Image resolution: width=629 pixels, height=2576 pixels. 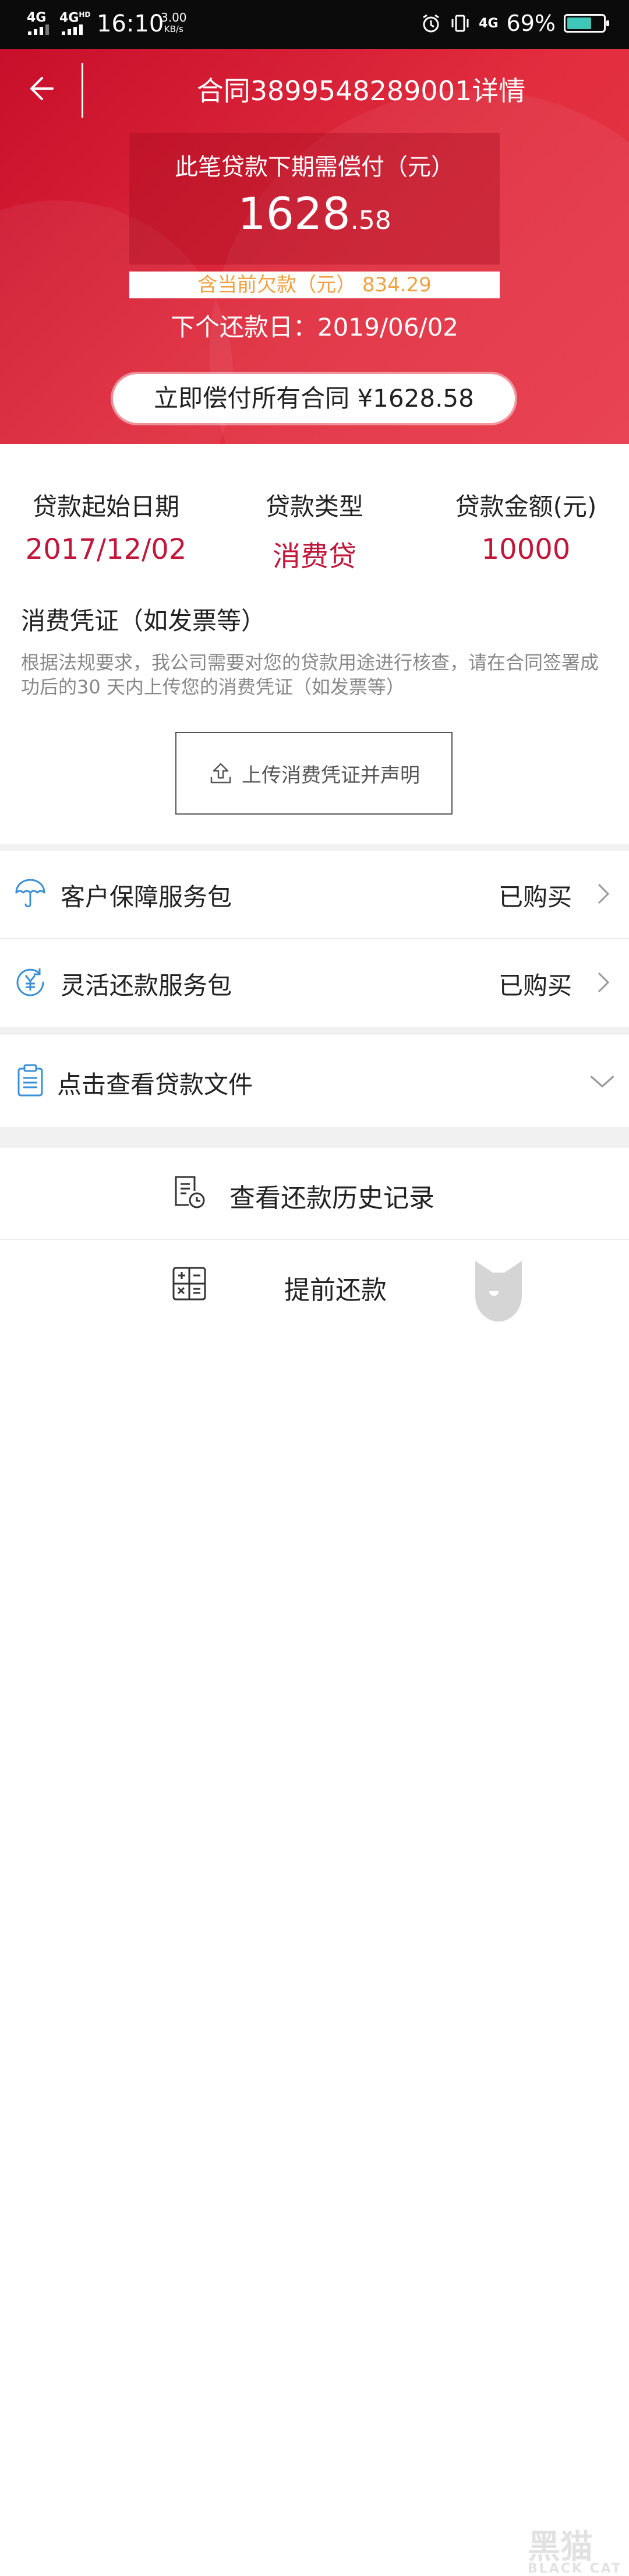 I want to click on next-due-box: 此笔贷款下期需偿付（元） 1628.58, so click(x=314, y=199).